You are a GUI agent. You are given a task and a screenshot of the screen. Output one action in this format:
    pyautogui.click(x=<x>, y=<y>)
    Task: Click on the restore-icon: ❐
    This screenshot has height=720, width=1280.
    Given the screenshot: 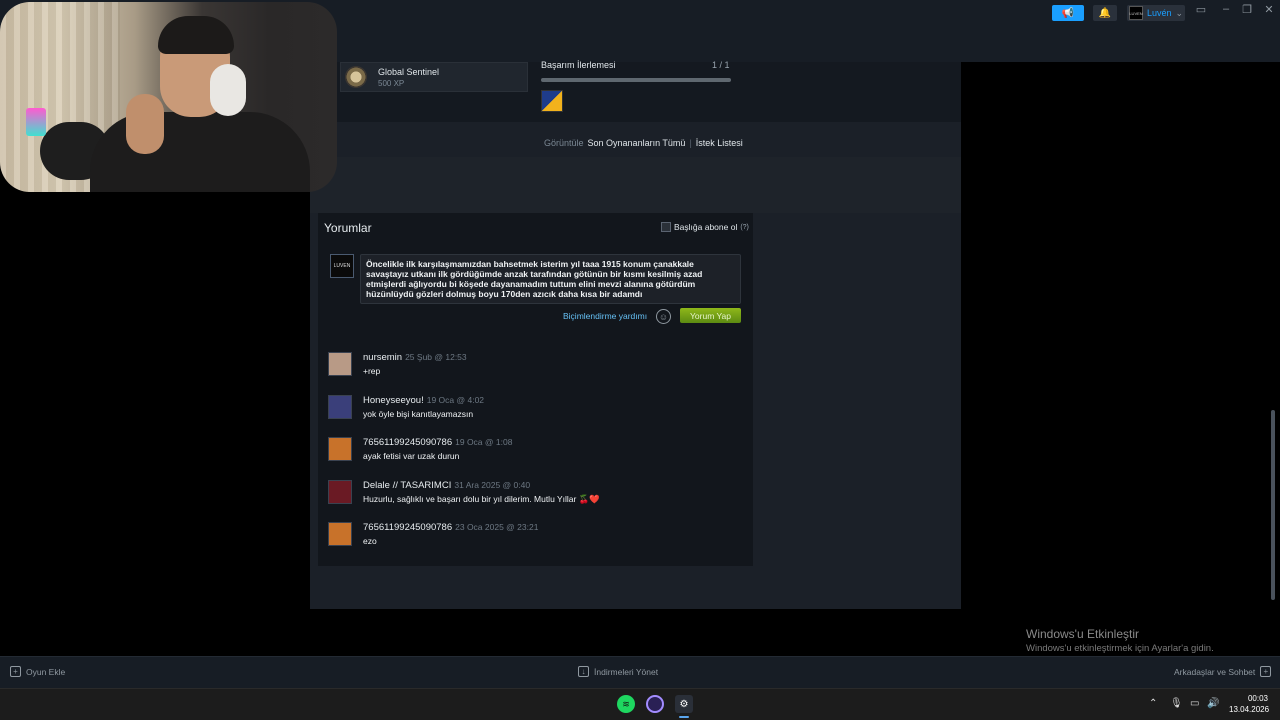 What is the action you would take?
    pyautogui.click(x=1247, y=9)
    